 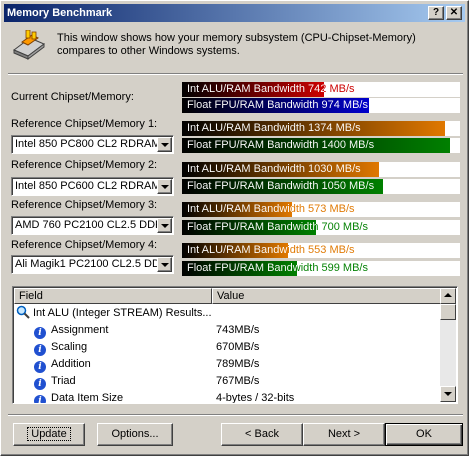 I want to click on reference-1-select: Intel 850 PC800 CL2 RDRAM, so click(x=92, y=144).